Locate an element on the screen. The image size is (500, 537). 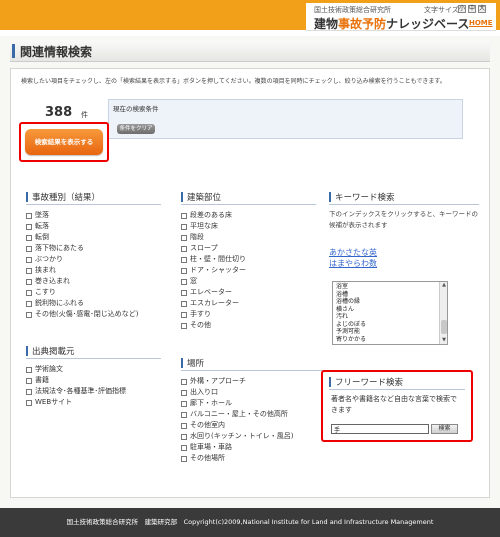
current-conditions-label: 現在の検索条件 is located at coordinates (136, 109).